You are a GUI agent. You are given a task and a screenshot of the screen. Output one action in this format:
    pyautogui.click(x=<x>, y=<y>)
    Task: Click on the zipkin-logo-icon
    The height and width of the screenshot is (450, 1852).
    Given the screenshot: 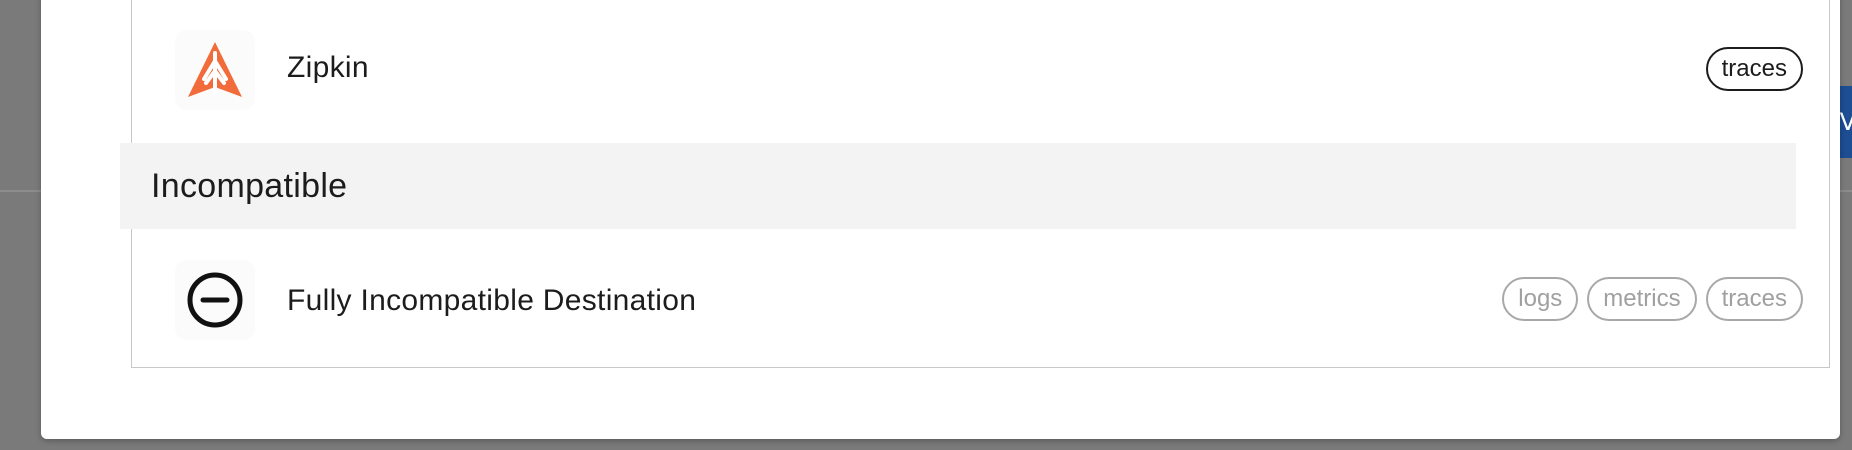 What is the action you would take?
    pyautogui.click(x=215, y=70)
    